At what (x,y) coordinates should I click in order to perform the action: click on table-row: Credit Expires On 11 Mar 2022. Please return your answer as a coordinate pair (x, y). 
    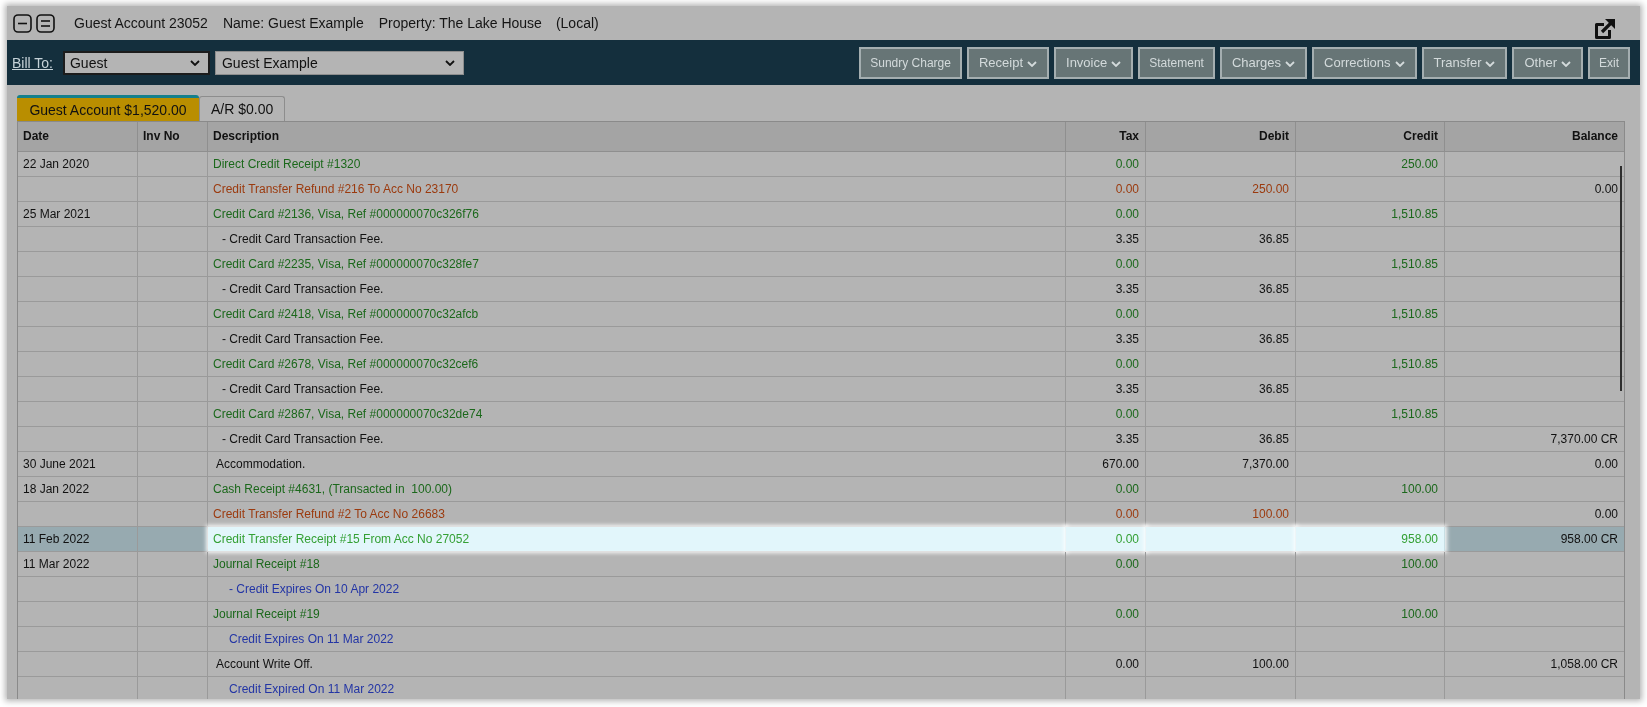
    Looking at the image, I should click on (821, 639).